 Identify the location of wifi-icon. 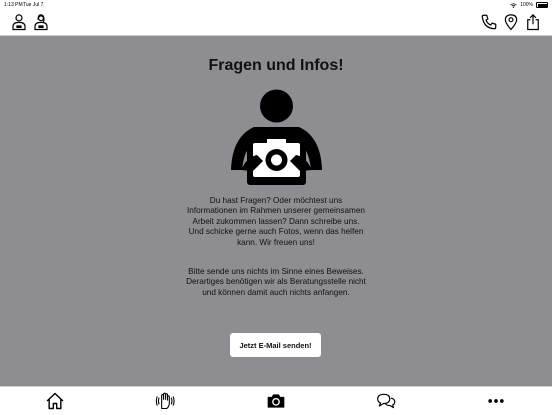
(513, 5).